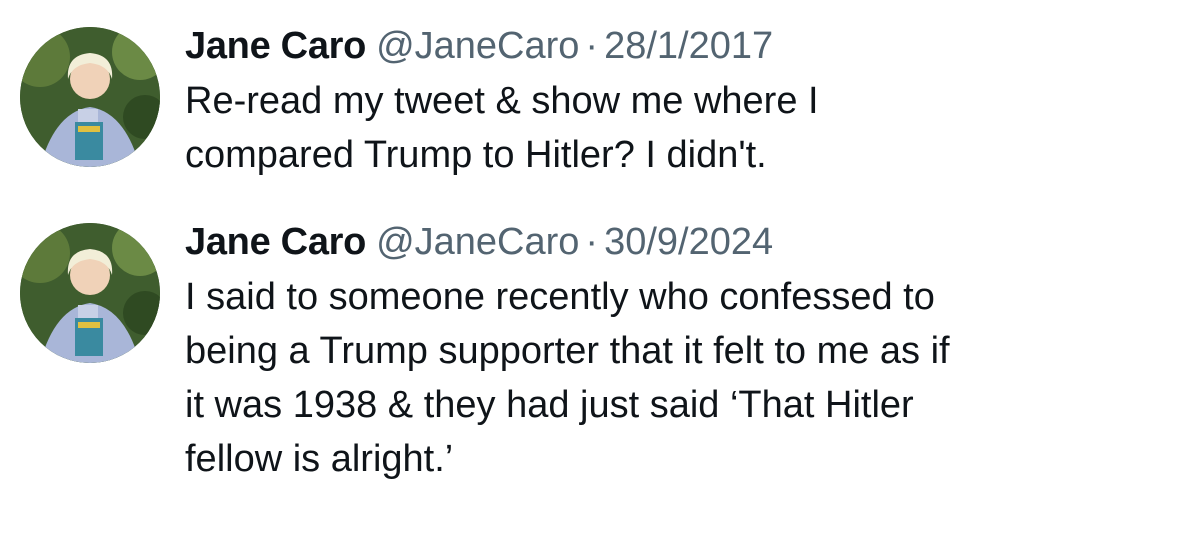  What do you see at coordinates (688, 46) in the screenshot?
I see `tweet-date: 28/1/2017` at bounding box center [688, 46].